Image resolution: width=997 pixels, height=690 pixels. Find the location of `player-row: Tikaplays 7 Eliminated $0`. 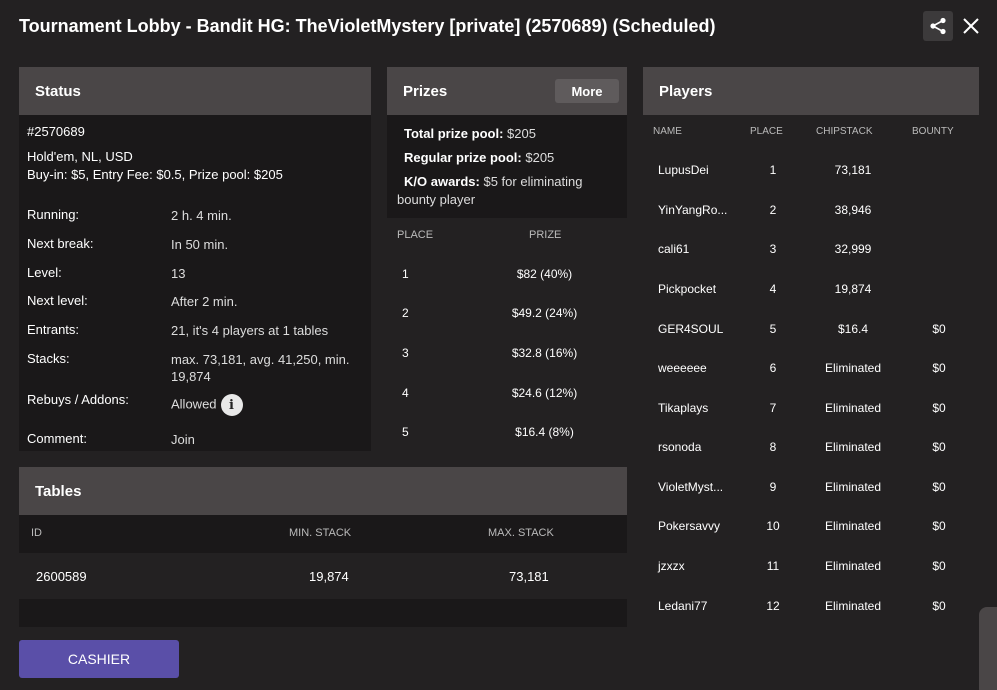

player-row: Tikaplays 7 Eliminated $0 is located at coordinates (811, 411).